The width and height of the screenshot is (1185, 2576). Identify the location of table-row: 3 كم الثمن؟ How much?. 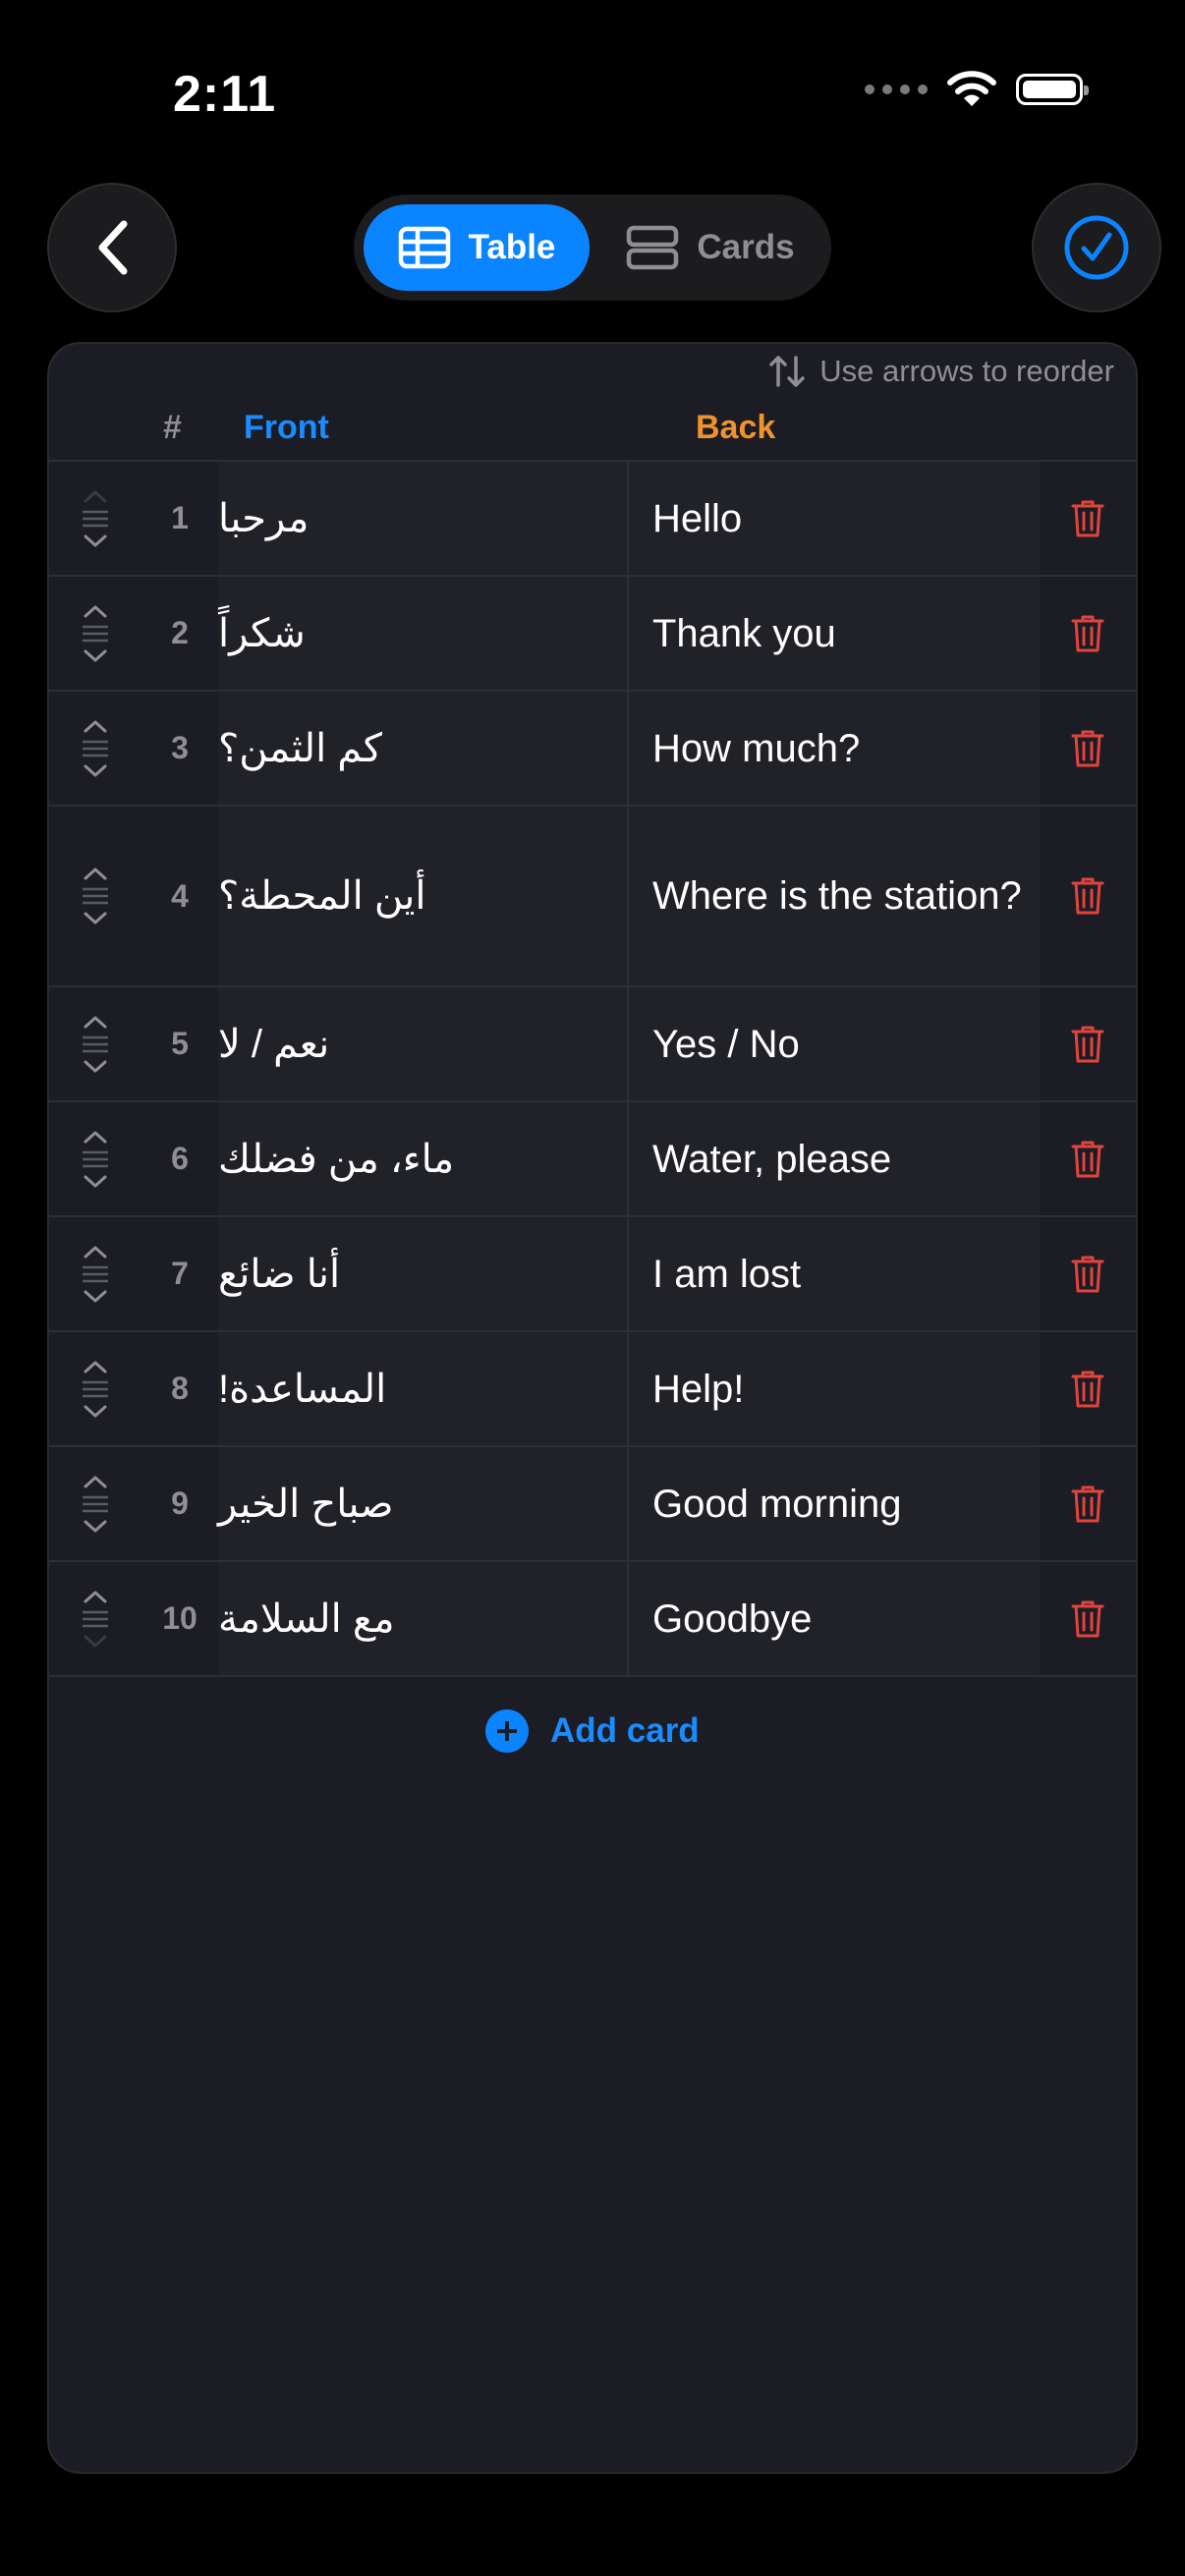
(592, 749).